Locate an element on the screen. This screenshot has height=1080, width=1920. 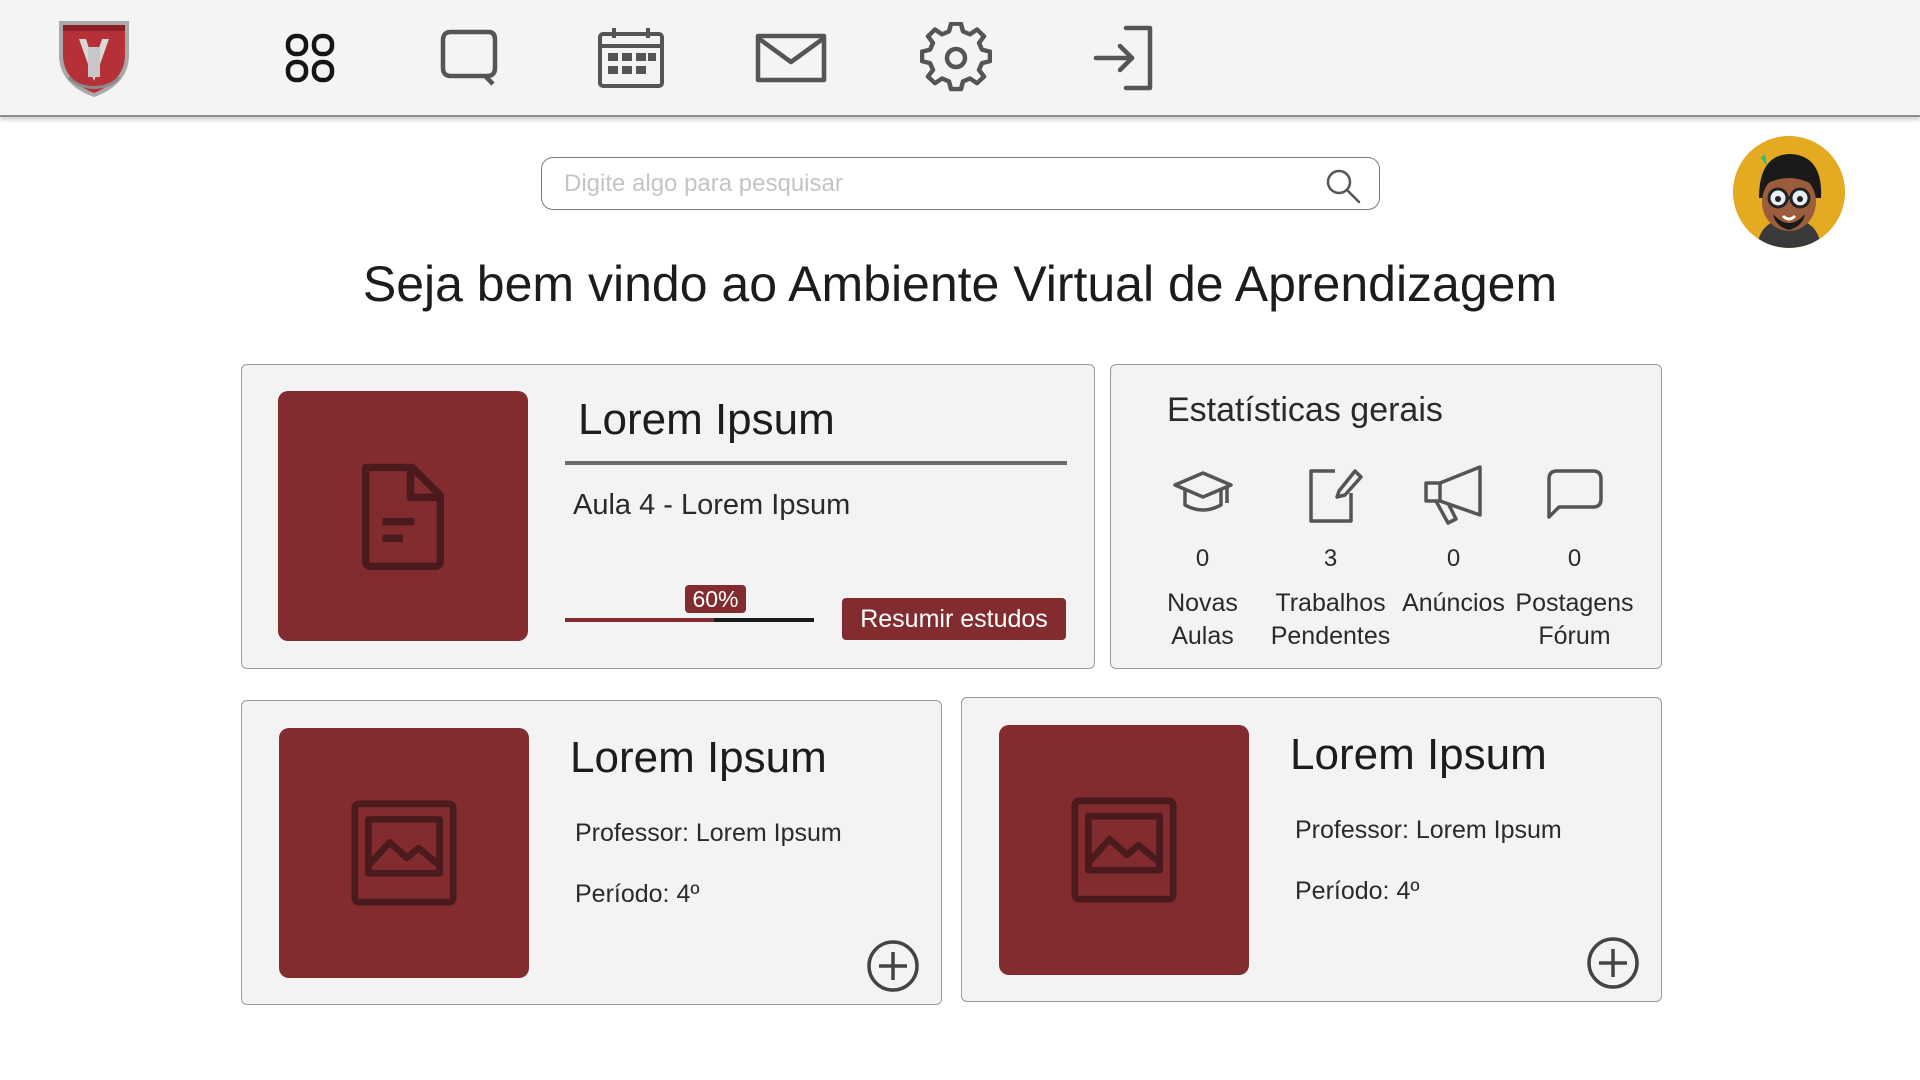
user-avatar is located at coordinates (1789, 192).